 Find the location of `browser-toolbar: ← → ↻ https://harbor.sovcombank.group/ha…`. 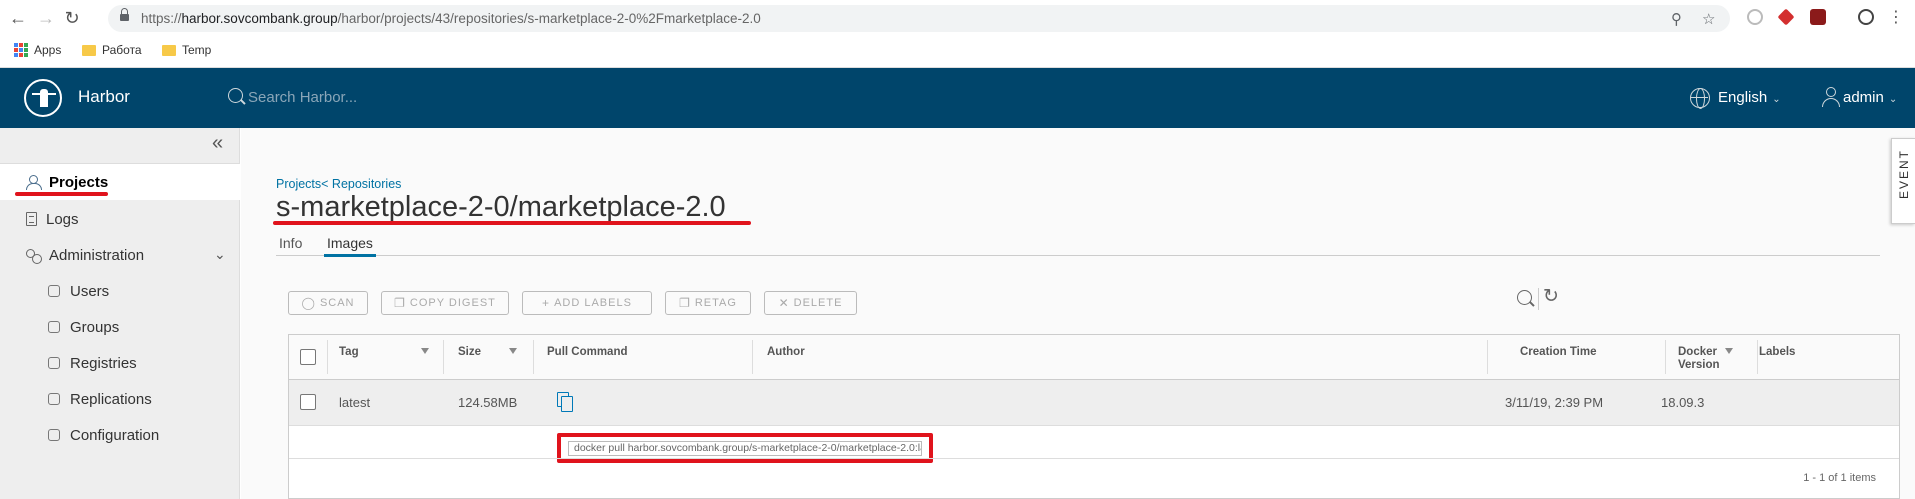

browser-toolbar: ← → ↻ https://harbor.sovcombank.group/ha… is located at coordinates (957, 18).